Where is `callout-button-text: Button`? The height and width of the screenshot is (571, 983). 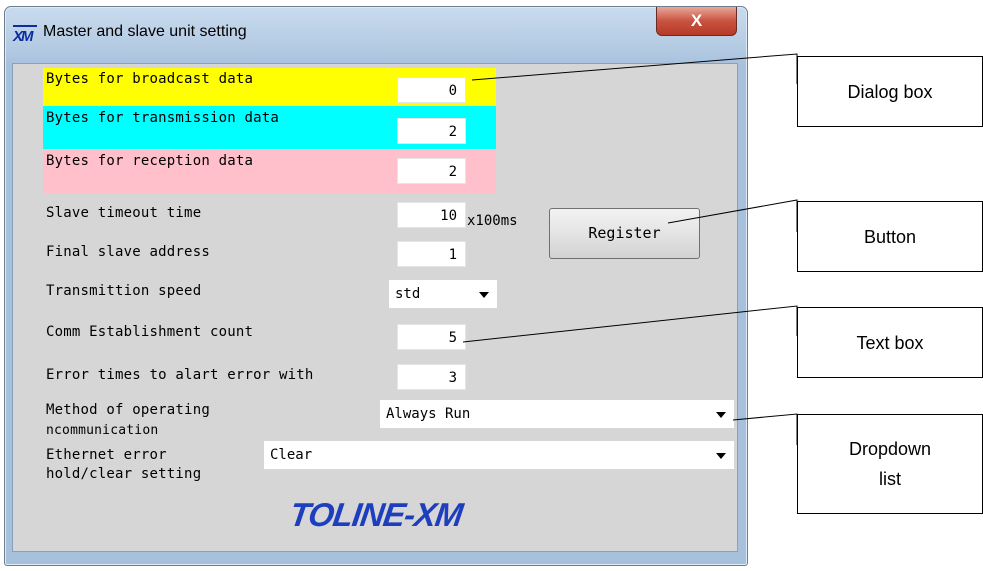
callout-button-text: Button is located at coordinates (890, 236).